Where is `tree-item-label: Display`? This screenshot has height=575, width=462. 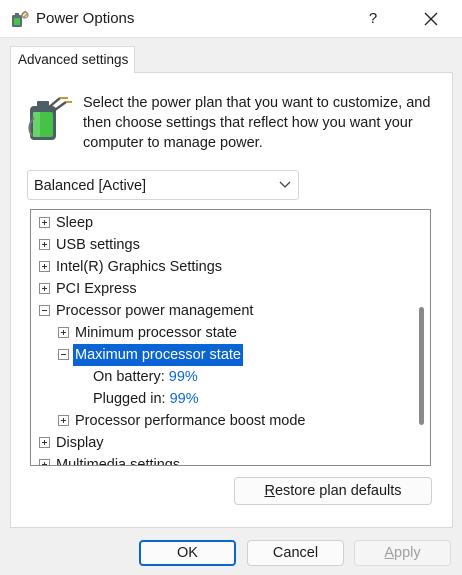
tree-item-label: Display is located at coordinates (80, 443).